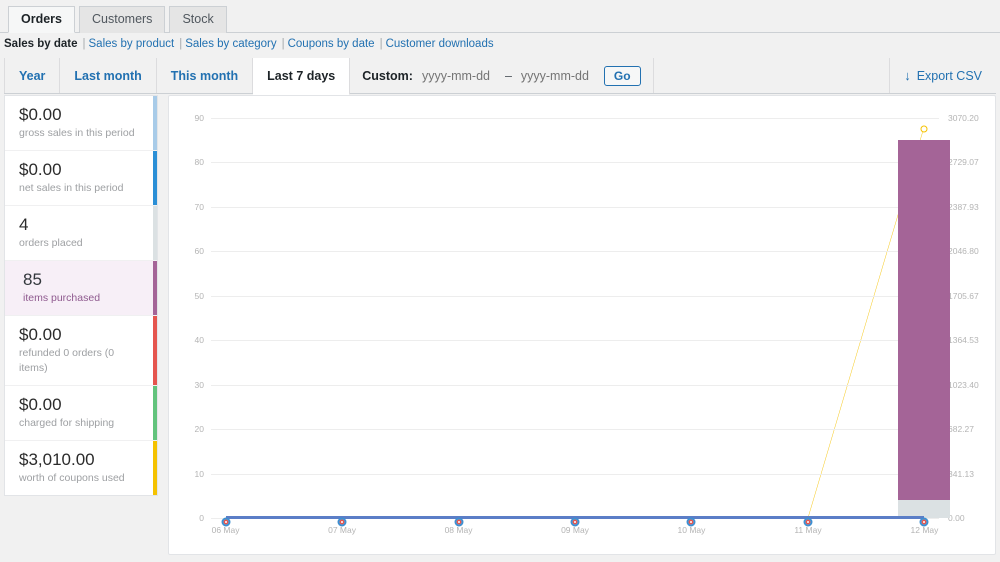 This screenshot has height=562, width=1000. Describe the element at coordinates (963, 251) in the screenshot. I see `y-axis-right-tick: 2046.80` at that location.